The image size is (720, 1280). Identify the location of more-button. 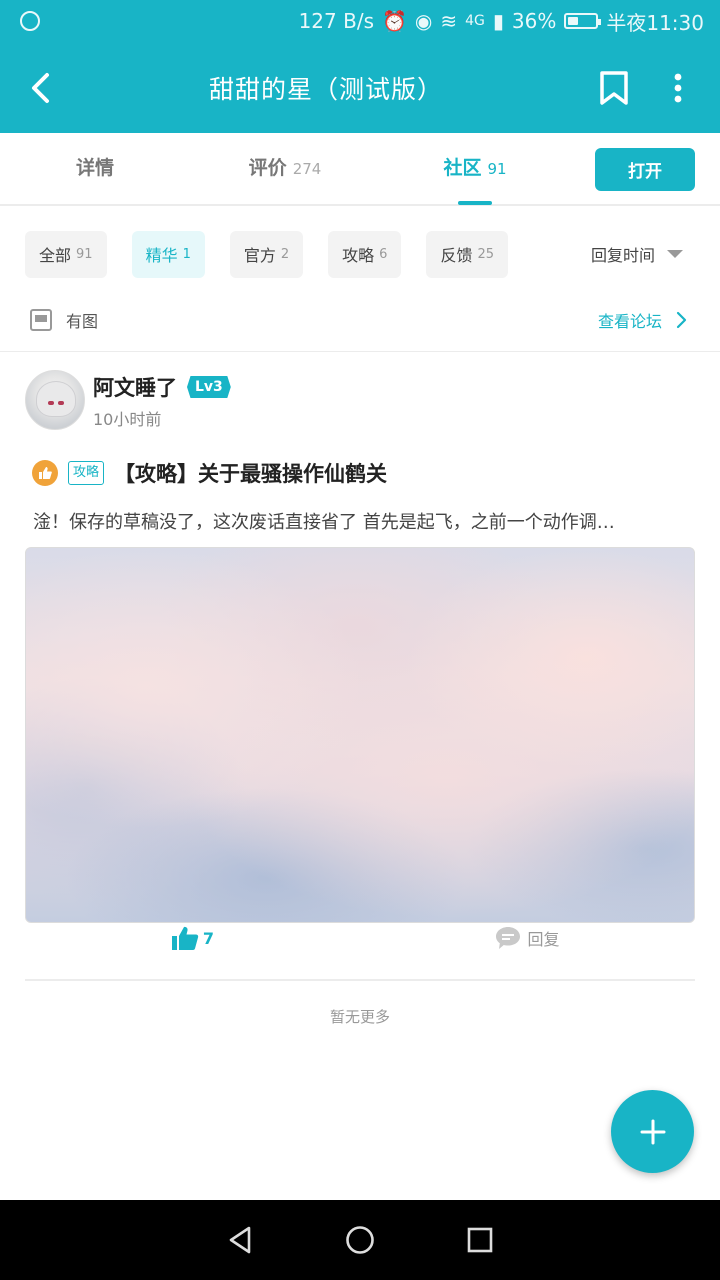
(678, 88).